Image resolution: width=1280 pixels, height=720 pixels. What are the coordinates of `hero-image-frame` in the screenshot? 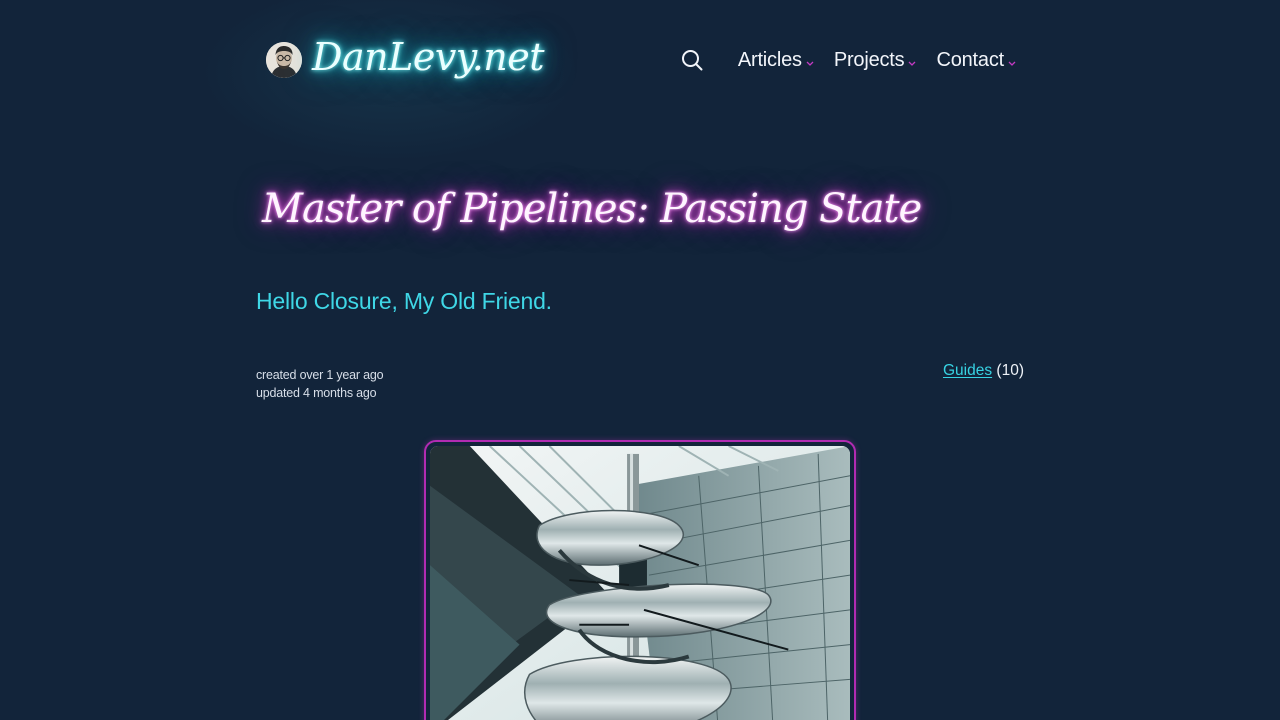 It's located at (640, 580).